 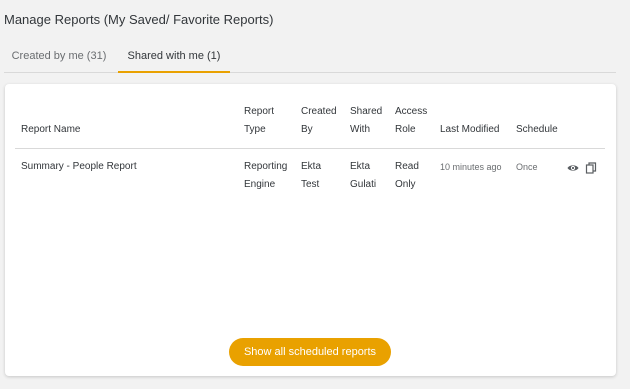 I want to click on tab-created-by-me: Created by me (31), so click(x=59, y=55).